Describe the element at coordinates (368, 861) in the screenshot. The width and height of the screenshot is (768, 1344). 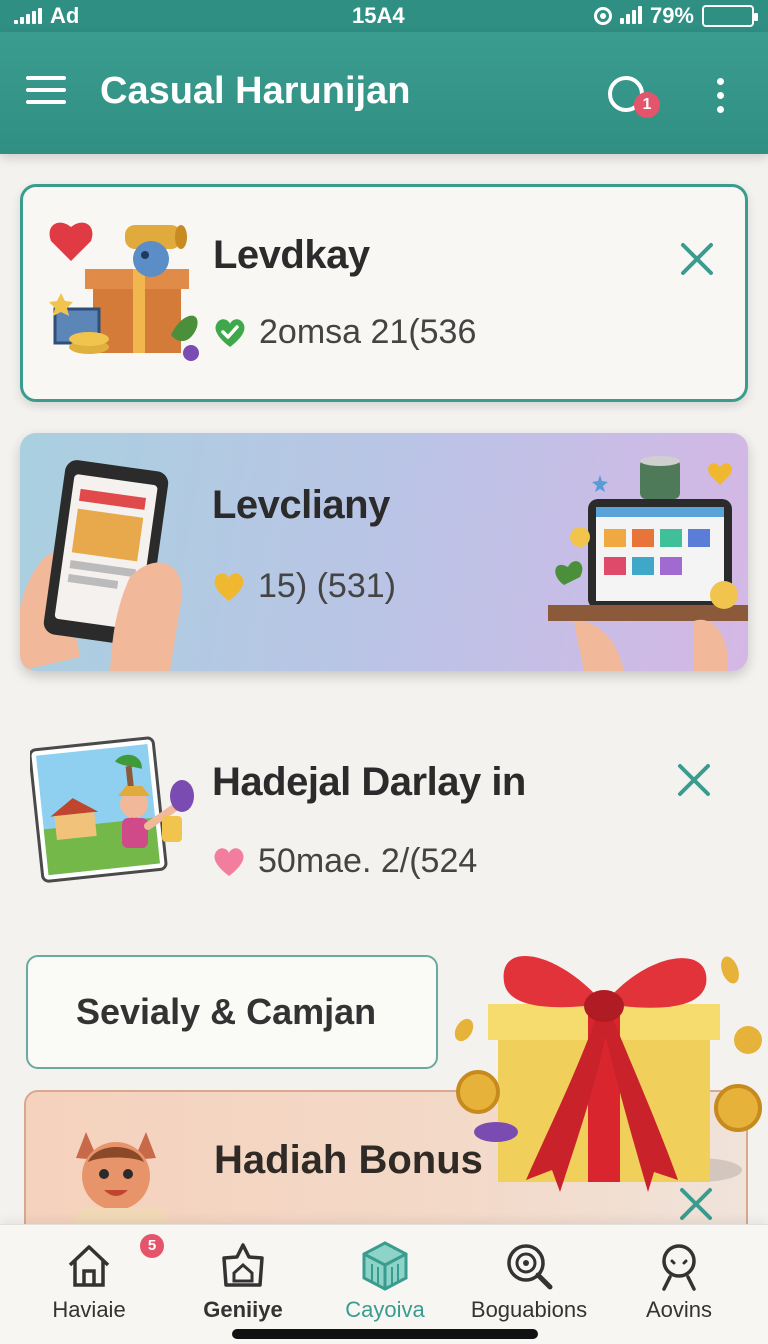
I see `card-meta-text: 50mae. 2/(524` at that location.